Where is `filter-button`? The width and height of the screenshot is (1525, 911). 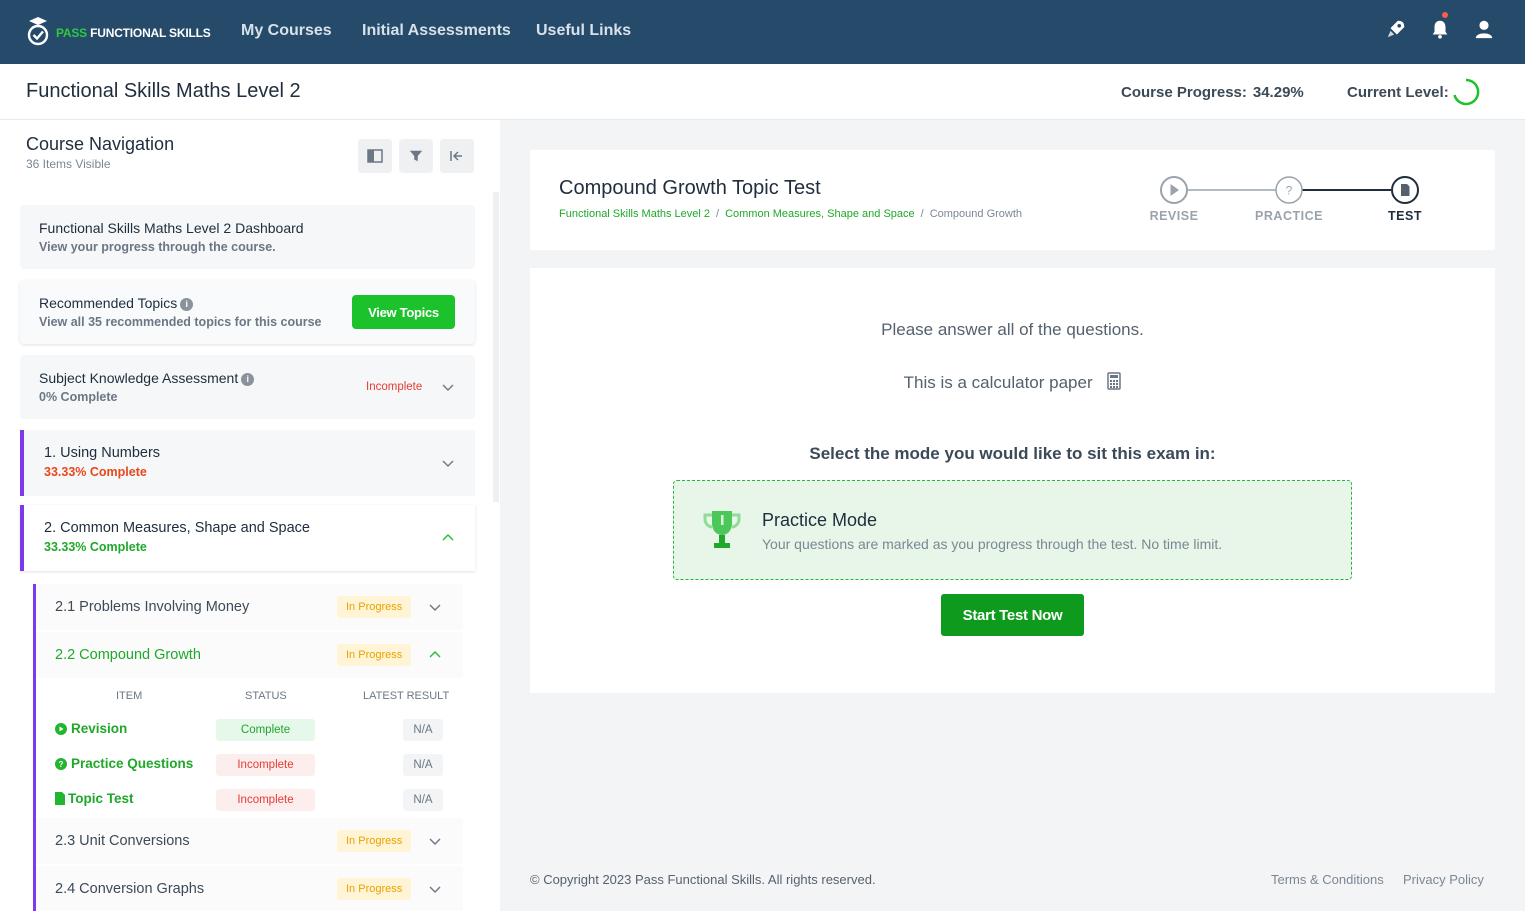 filter-button is located at coordinates (416, 156).